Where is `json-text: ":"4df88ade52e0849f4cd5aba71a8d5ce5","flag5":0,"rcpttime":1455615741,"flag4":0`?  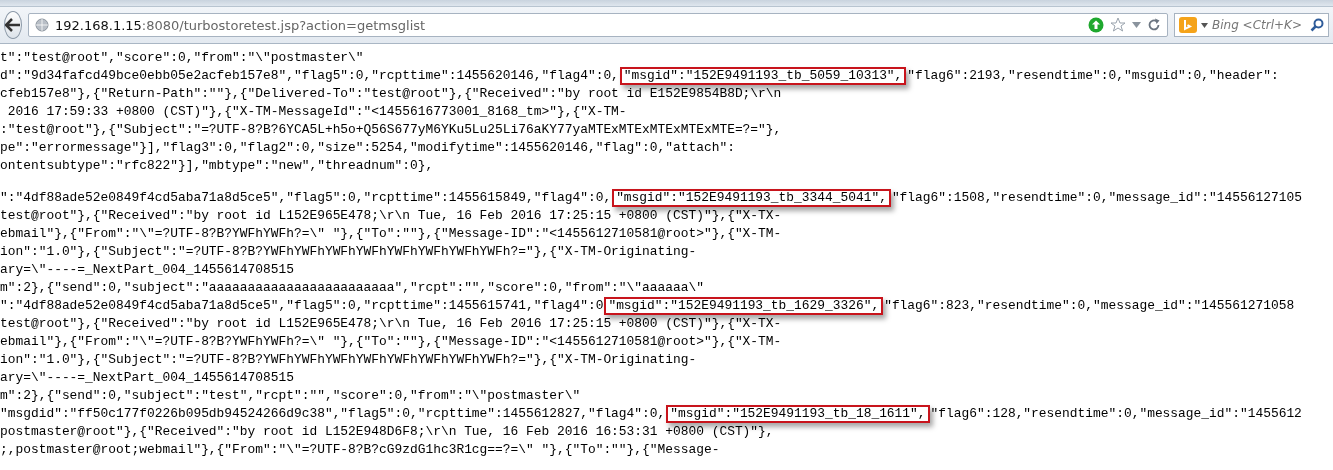 json-text: ":"4df88ade52e0849f4cd5aba71a8d5ce5","flag5":0,"rcpttime":1455615741,"flag4":0 is located at coordinates (302, 306).